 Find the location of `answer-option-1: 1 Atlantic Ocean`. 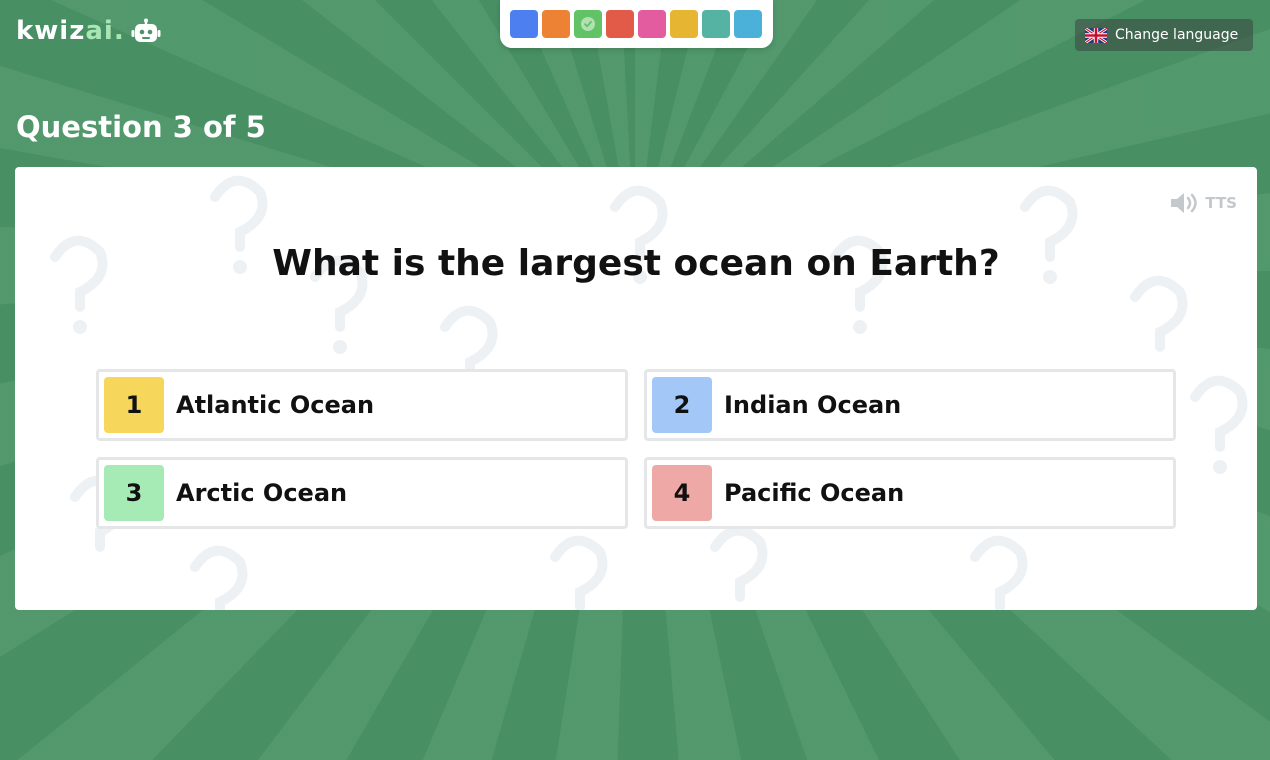

answer-option-1: 1 Atlantic Ocean is located at coordinates (362, 405).